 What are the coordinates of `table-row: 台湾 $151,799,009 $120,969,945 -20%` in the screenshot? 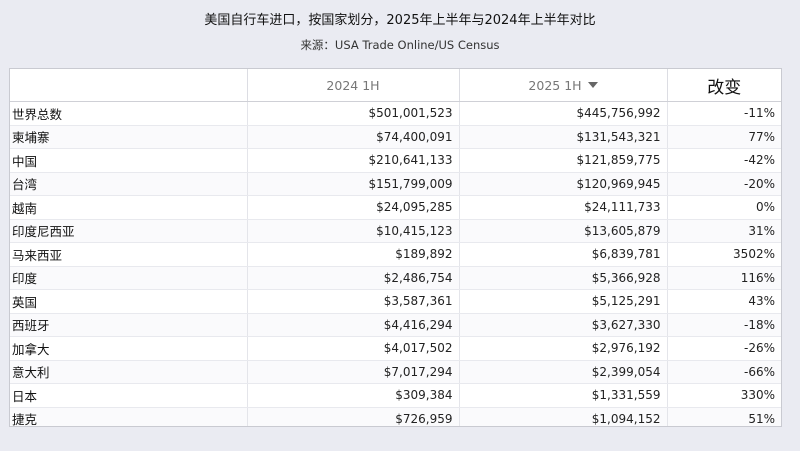 It's located at (395, 184).